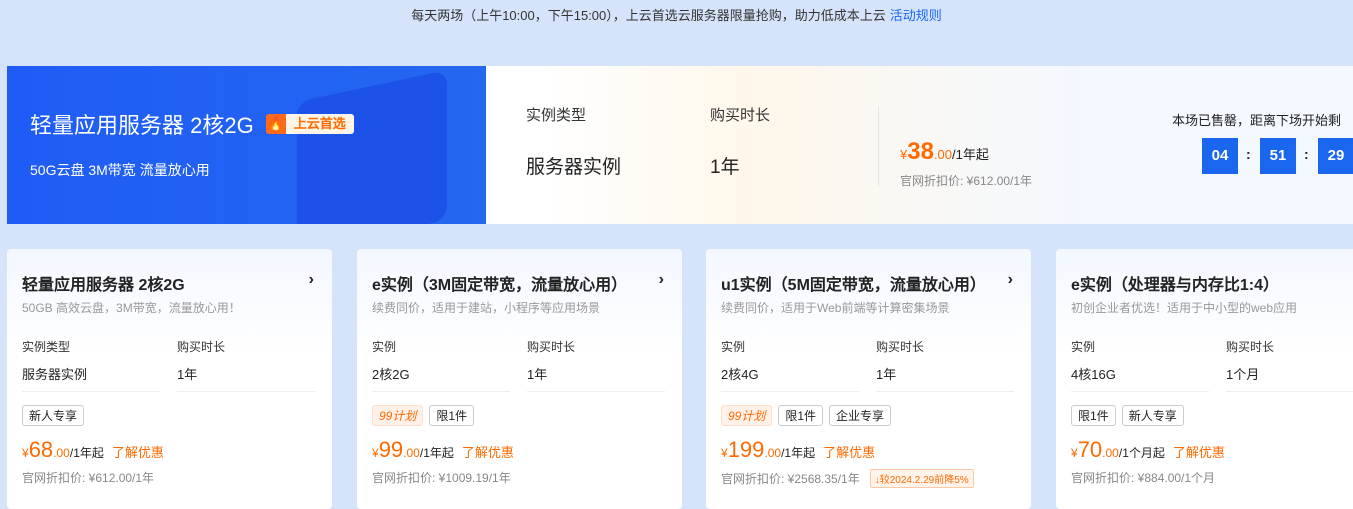 Image resolution: width=1353 pixels, height=509 pixels. I want to click on featured-orig-price: 官网折扣价: ¥612.00/1年, so click(966, 181).